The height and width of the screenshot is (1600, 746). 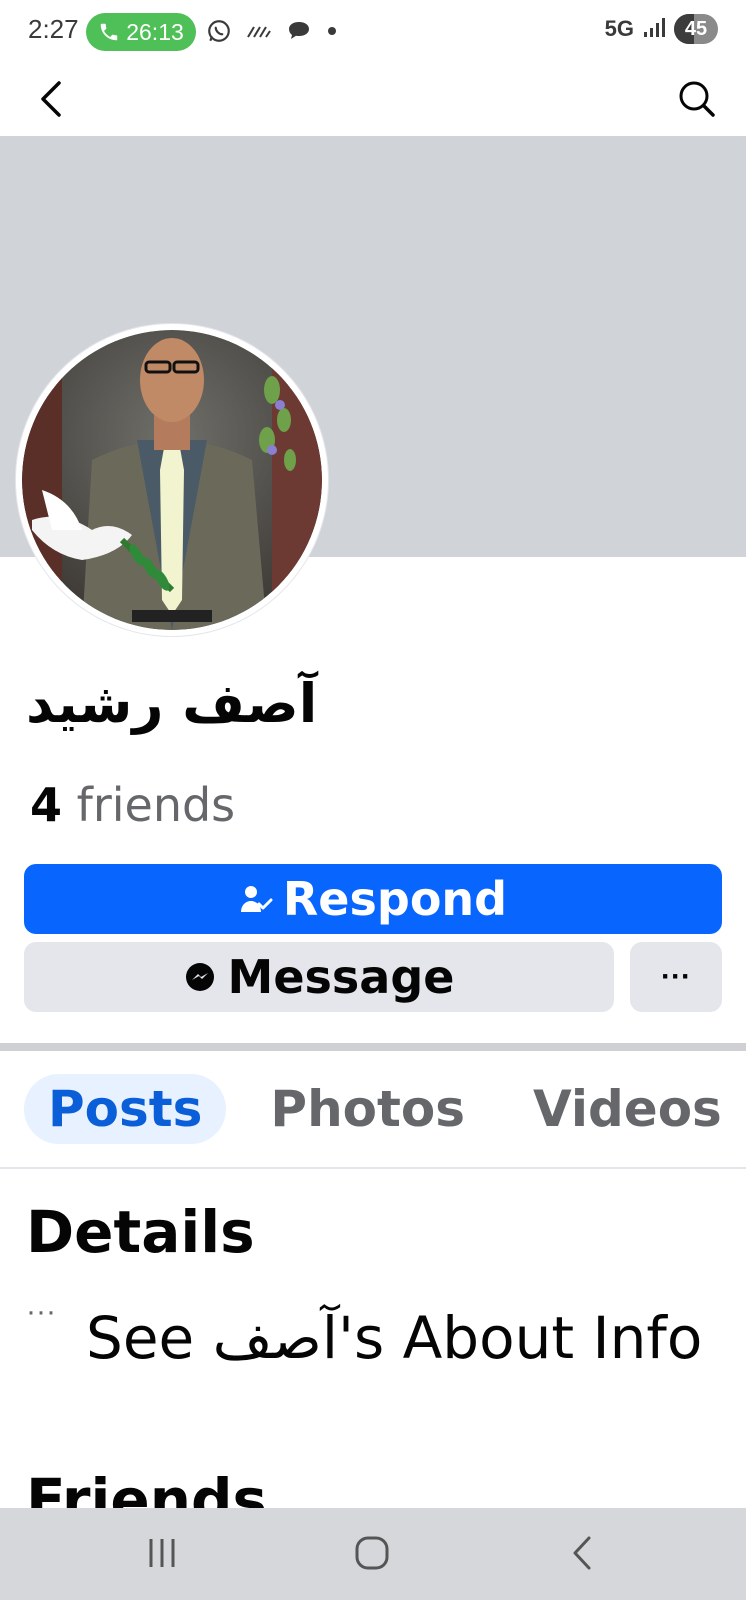 I want to click on tab-photos: Photos, so click(x=367, y=1109).